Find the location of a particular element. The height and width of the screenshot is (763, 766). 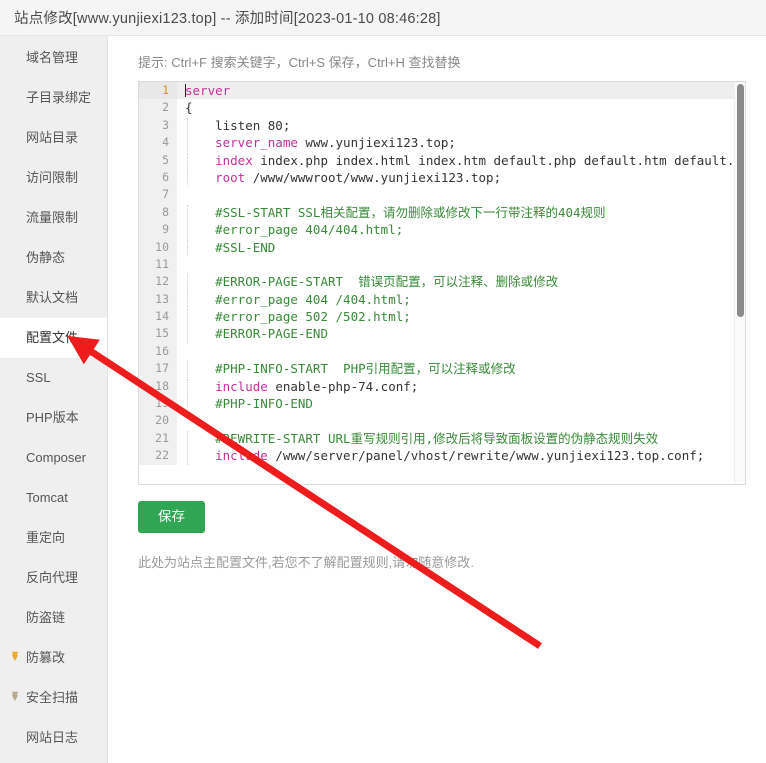

sidebar-item-1: 子目录绑定 is located at coordinates (53, 98).